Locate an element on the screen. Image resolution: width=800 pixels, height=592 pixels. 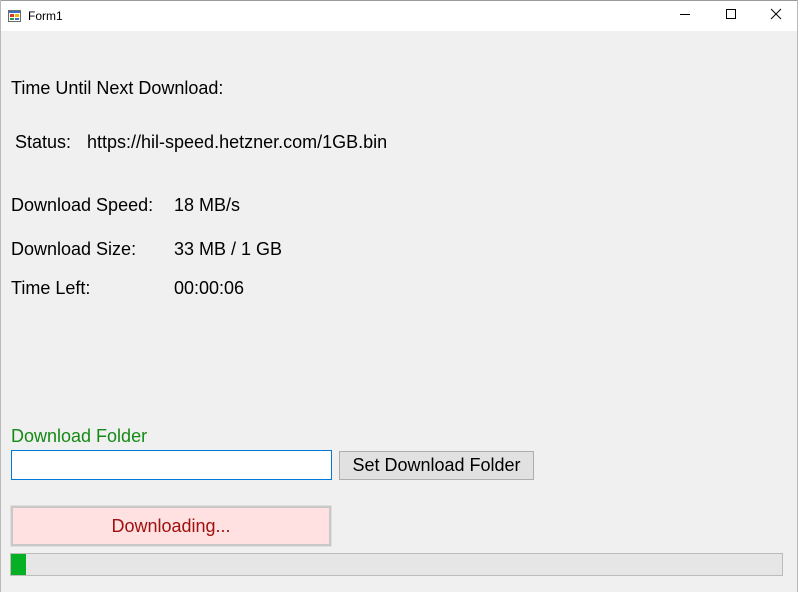
status-value: https://hil-speed.hetzner.com/1GB.bin is located at coordinates (237, 142).